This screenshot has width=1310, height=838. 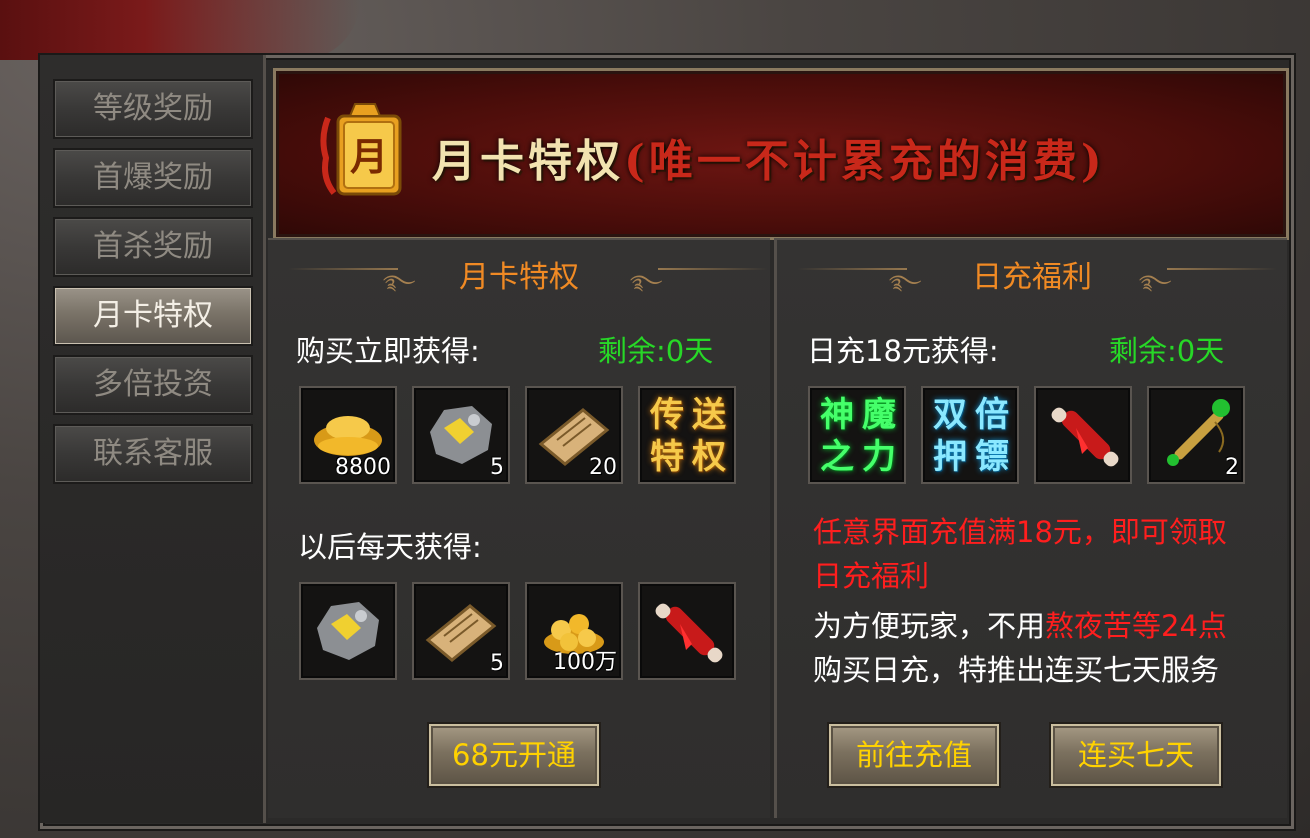 I want to click on dragon-ornament, so click(x=180, y=30).